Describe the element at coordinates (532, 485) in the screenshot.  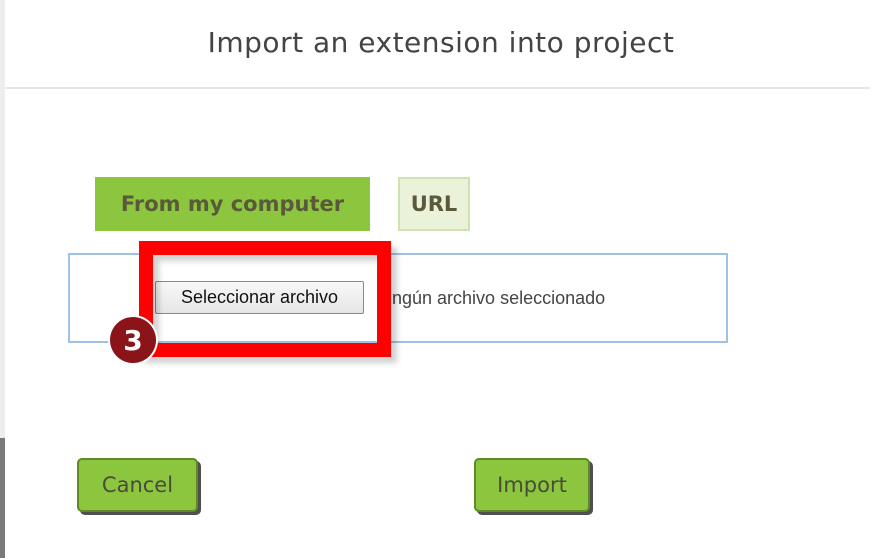
I see `import-button: Import` at that location.